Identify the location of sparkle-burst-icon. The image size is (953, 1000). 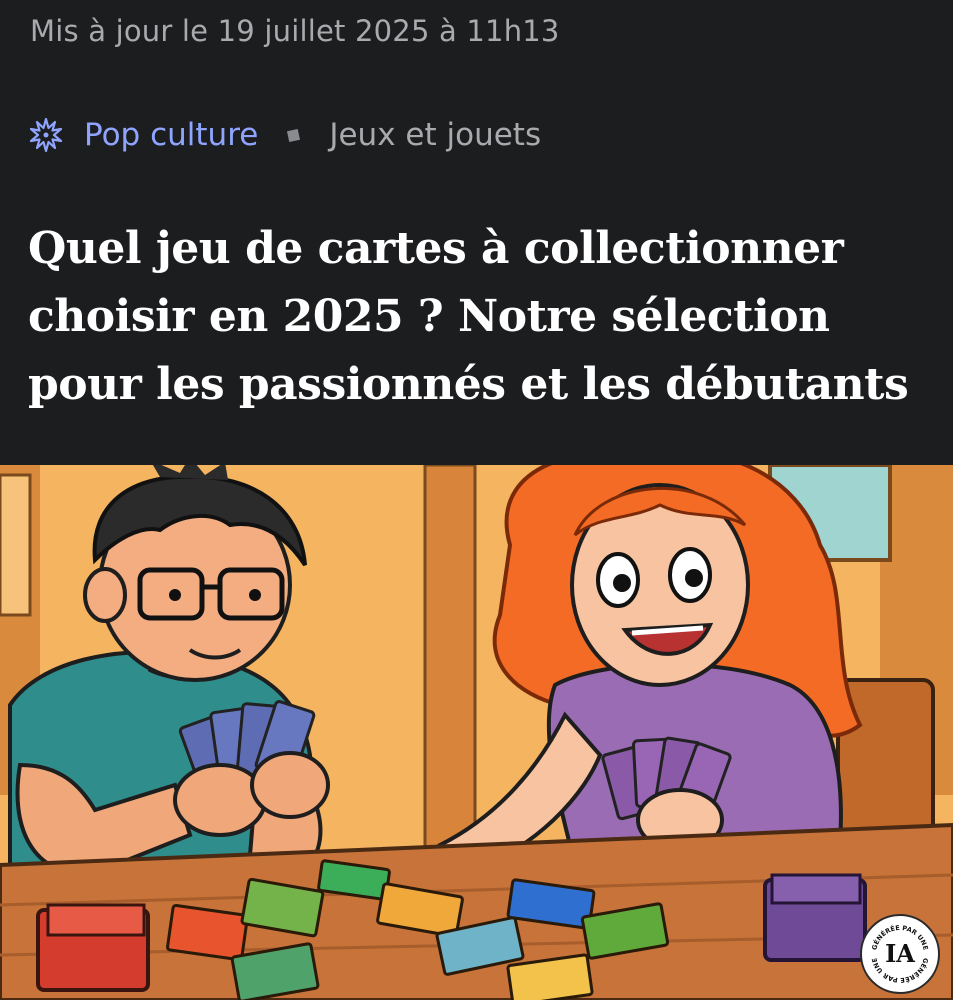
(46, 135).